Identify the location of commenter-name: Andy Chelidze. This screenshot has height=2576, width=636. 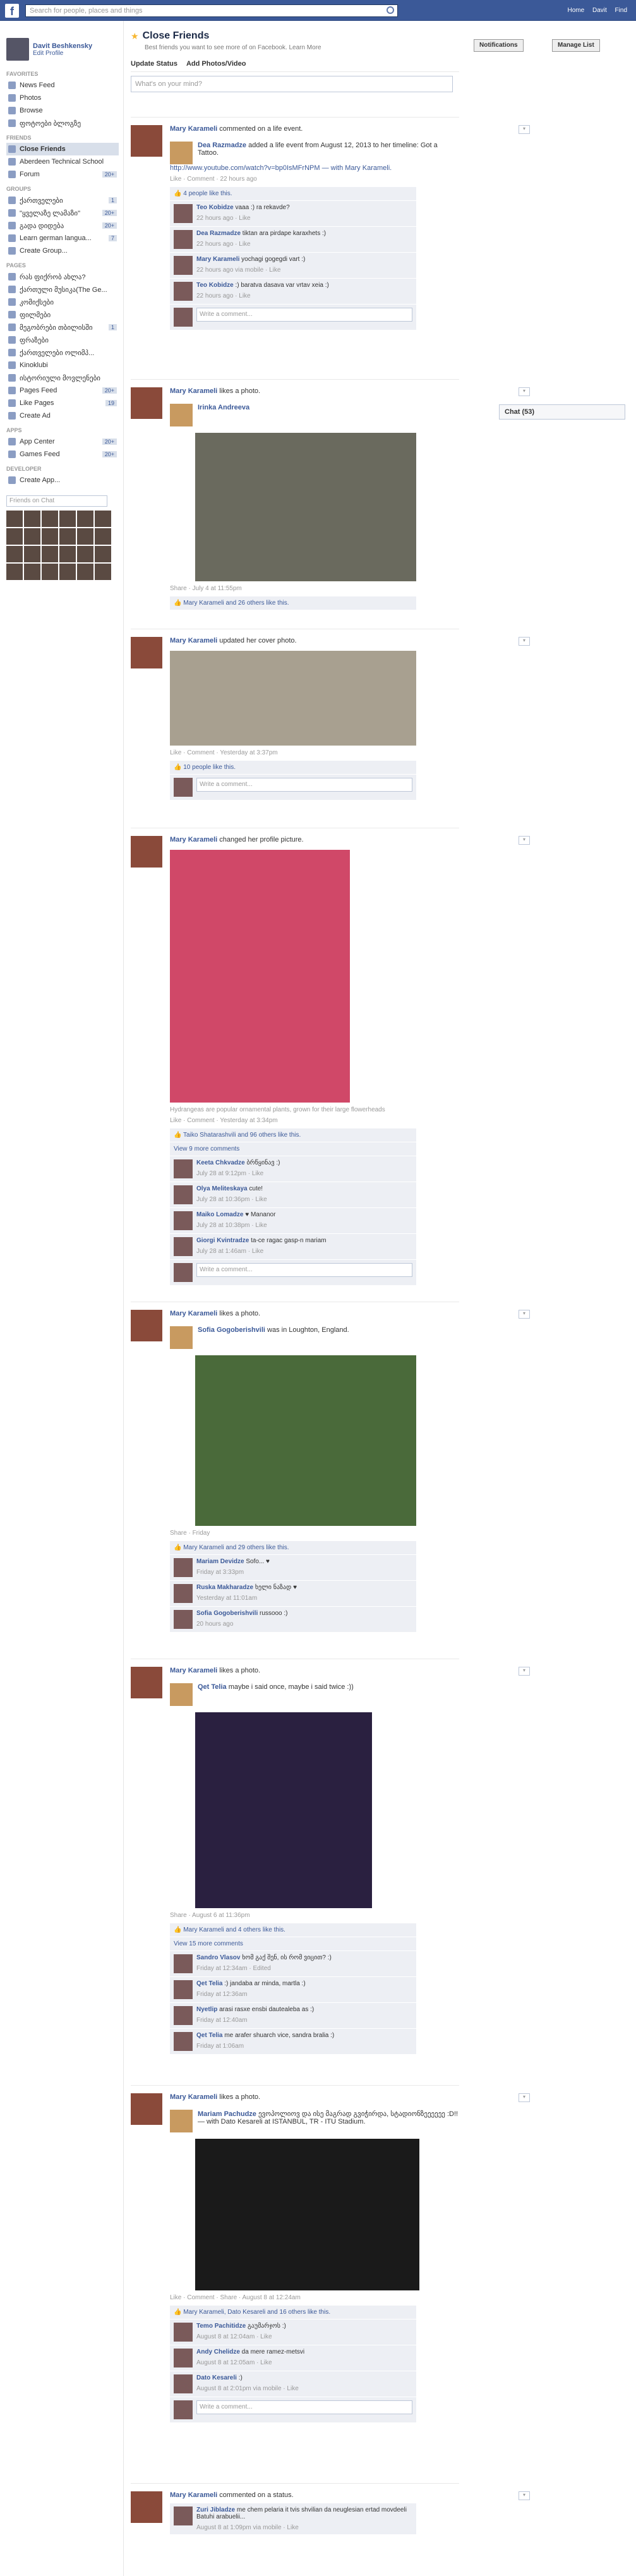
(218, 2352).